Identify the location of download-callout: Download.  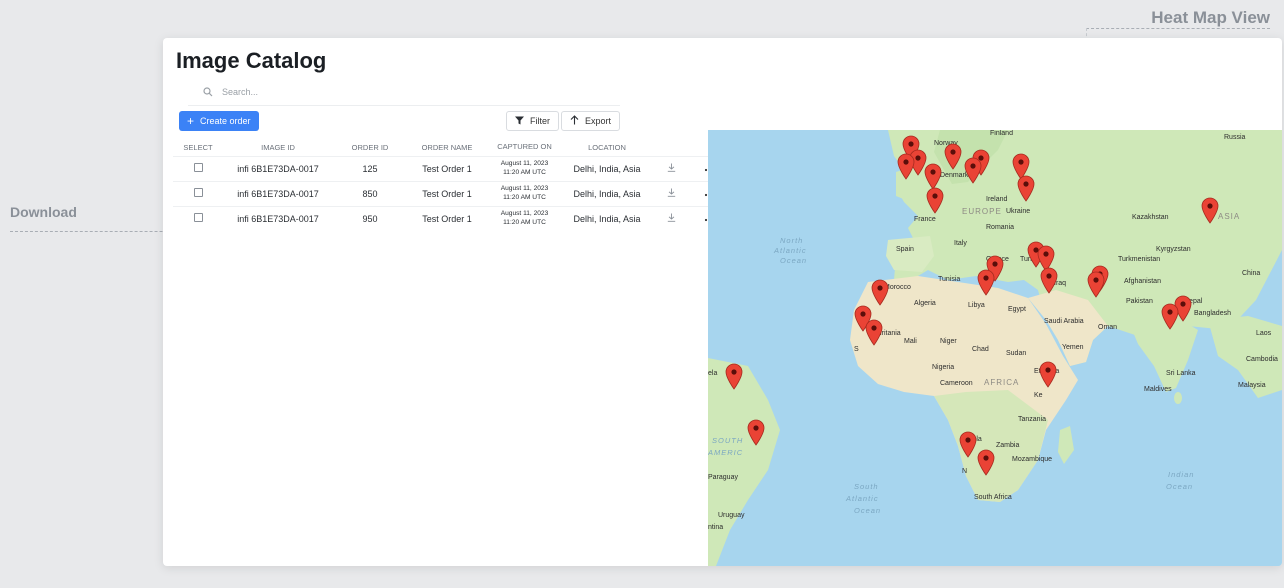
(43, 212).